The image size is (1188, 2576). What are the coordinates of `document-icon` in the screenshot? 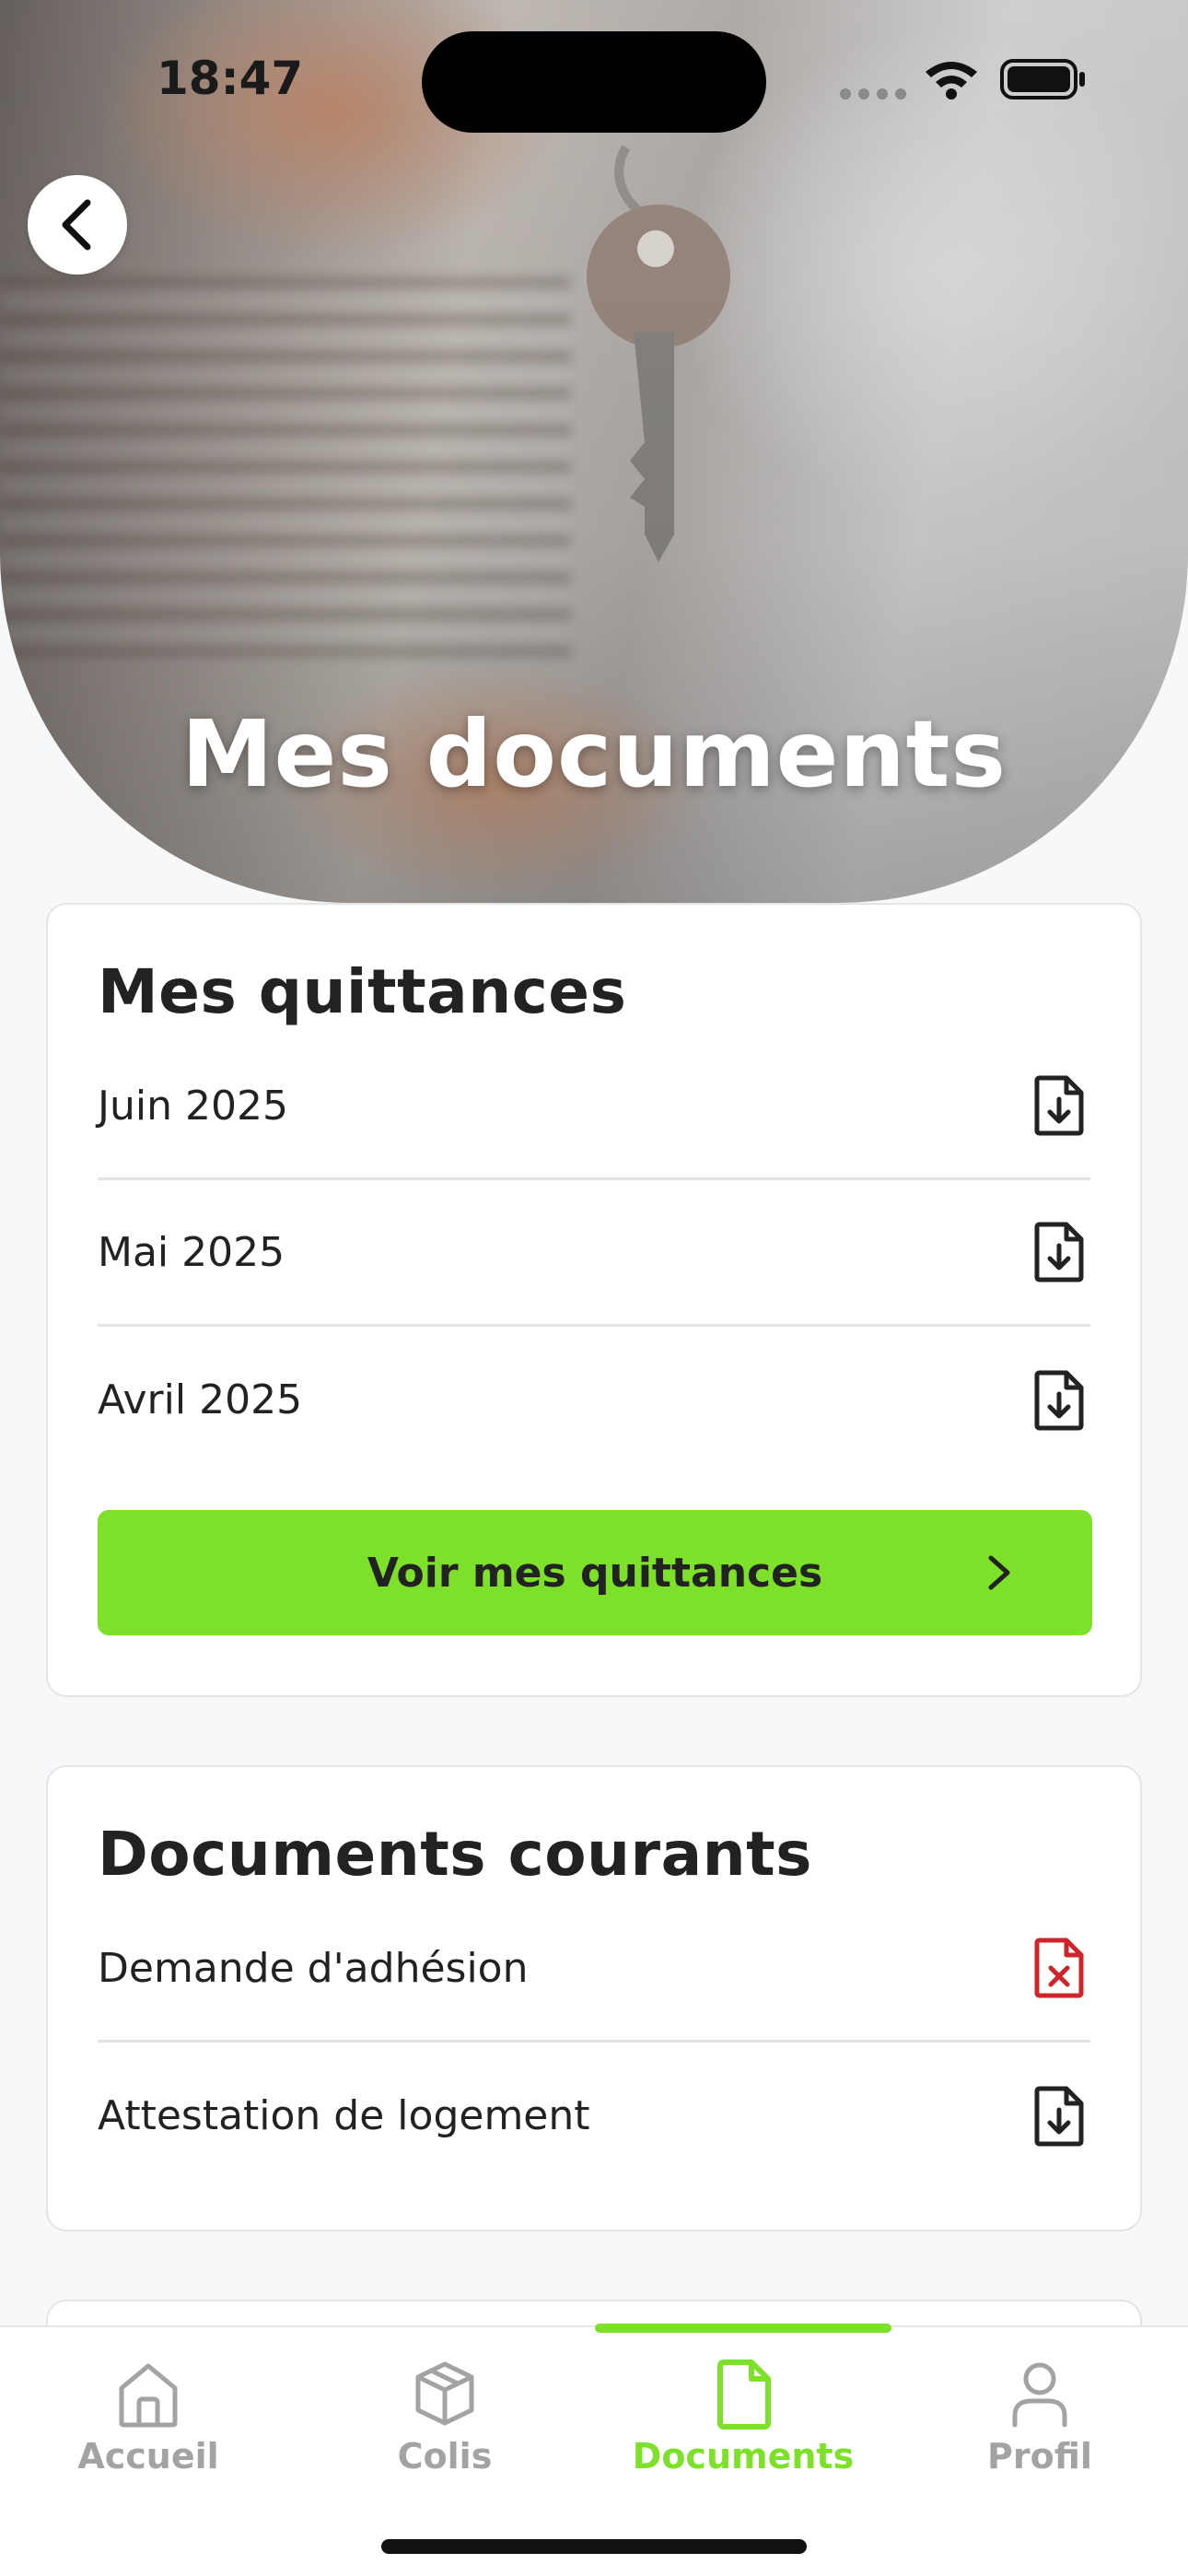 It's located at (744, 2394).